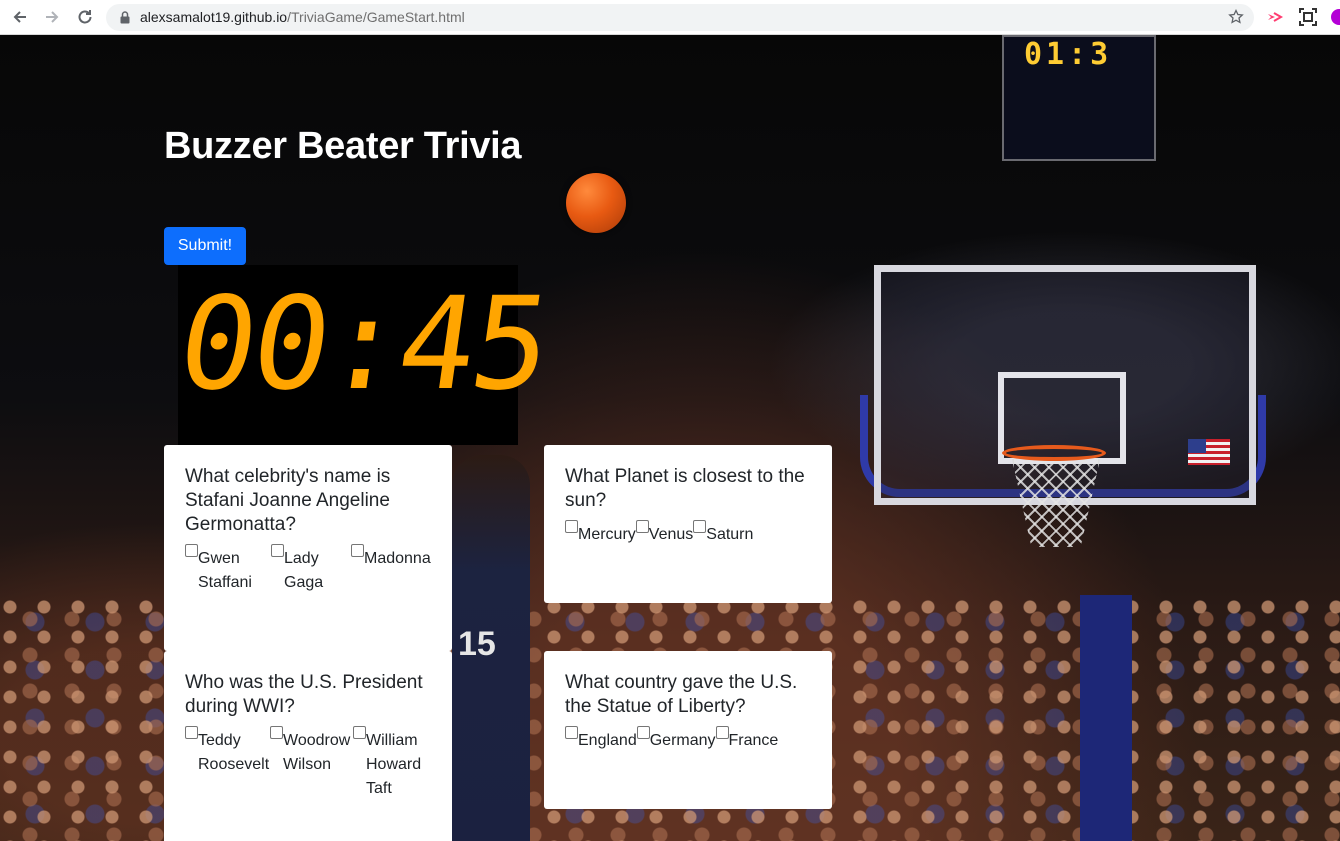 The width and height of the screenshot is (1340, 841). Describe the element at coordinates (730, 534) in the screenshot. I see `answer-label: Saturn` at that location.